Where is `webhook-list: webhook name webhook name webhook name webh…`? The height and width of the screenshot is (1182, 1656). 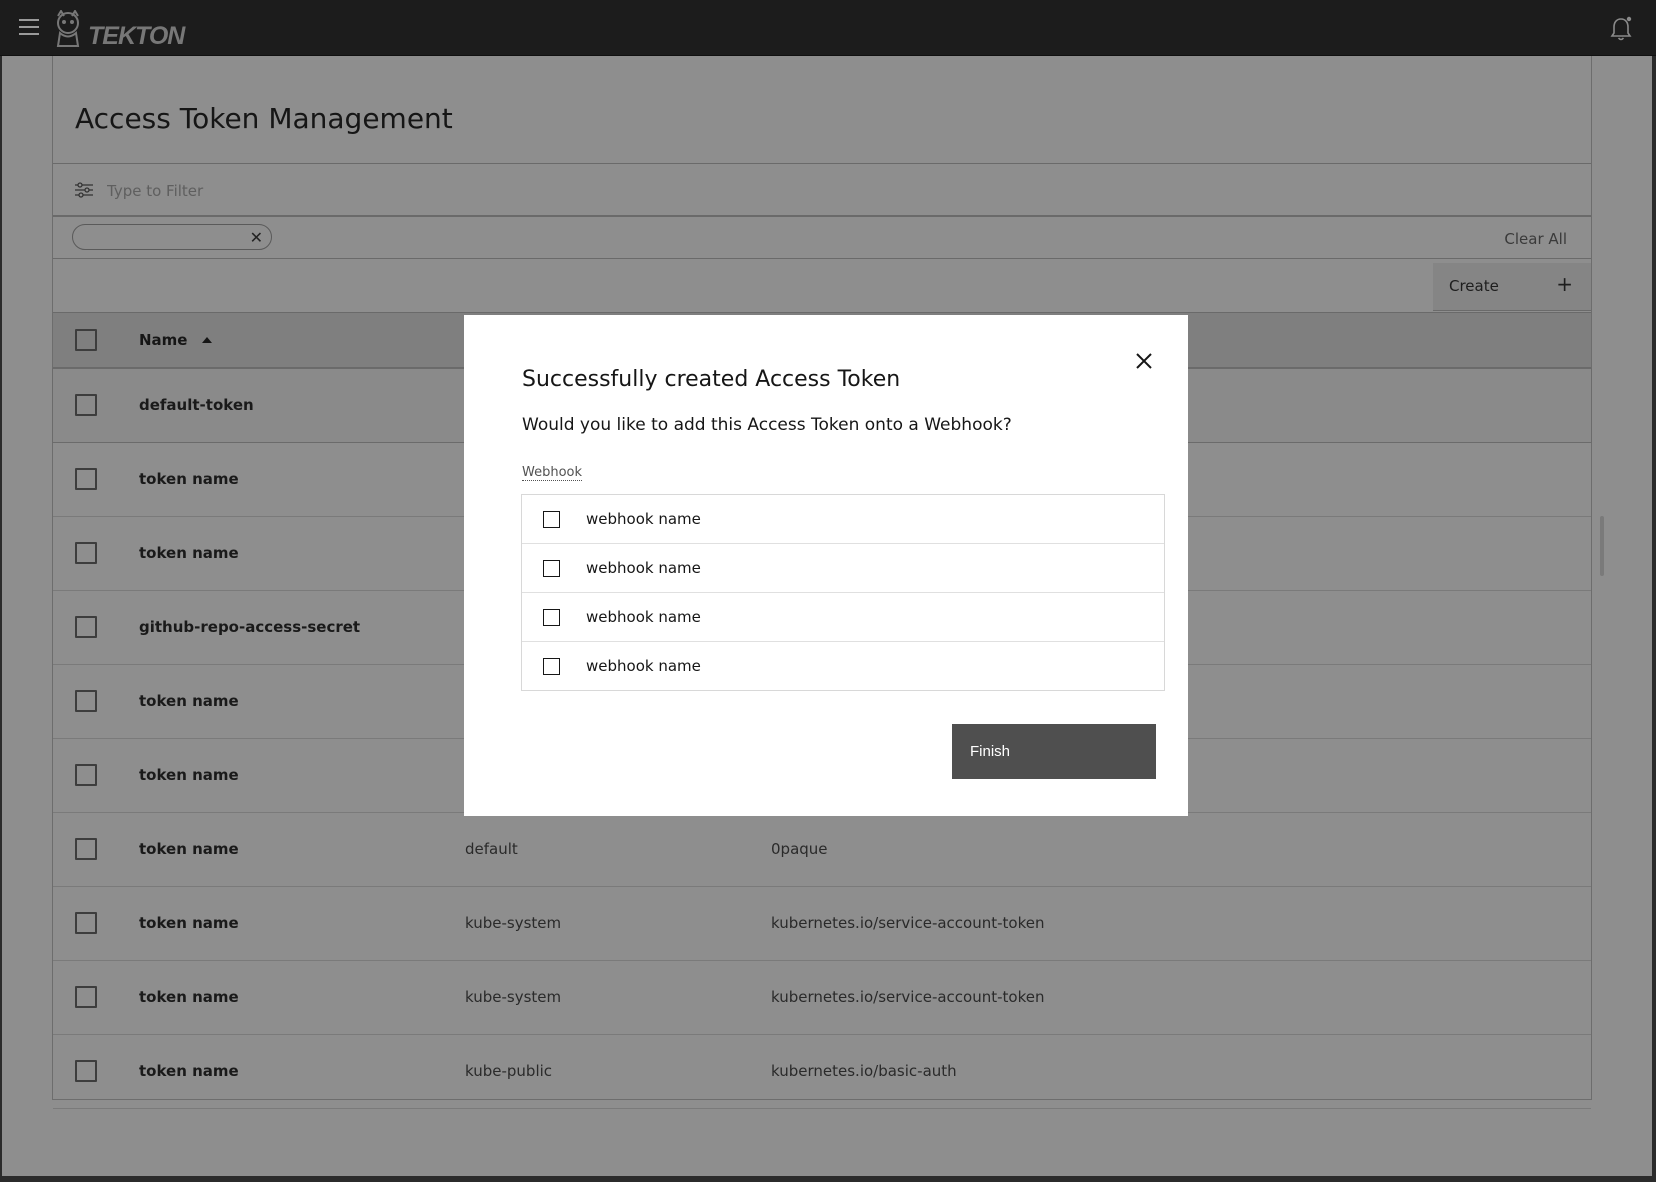 webhook-list: webhook name webhook name webhook name webh… is located at coordinates (843, 592).